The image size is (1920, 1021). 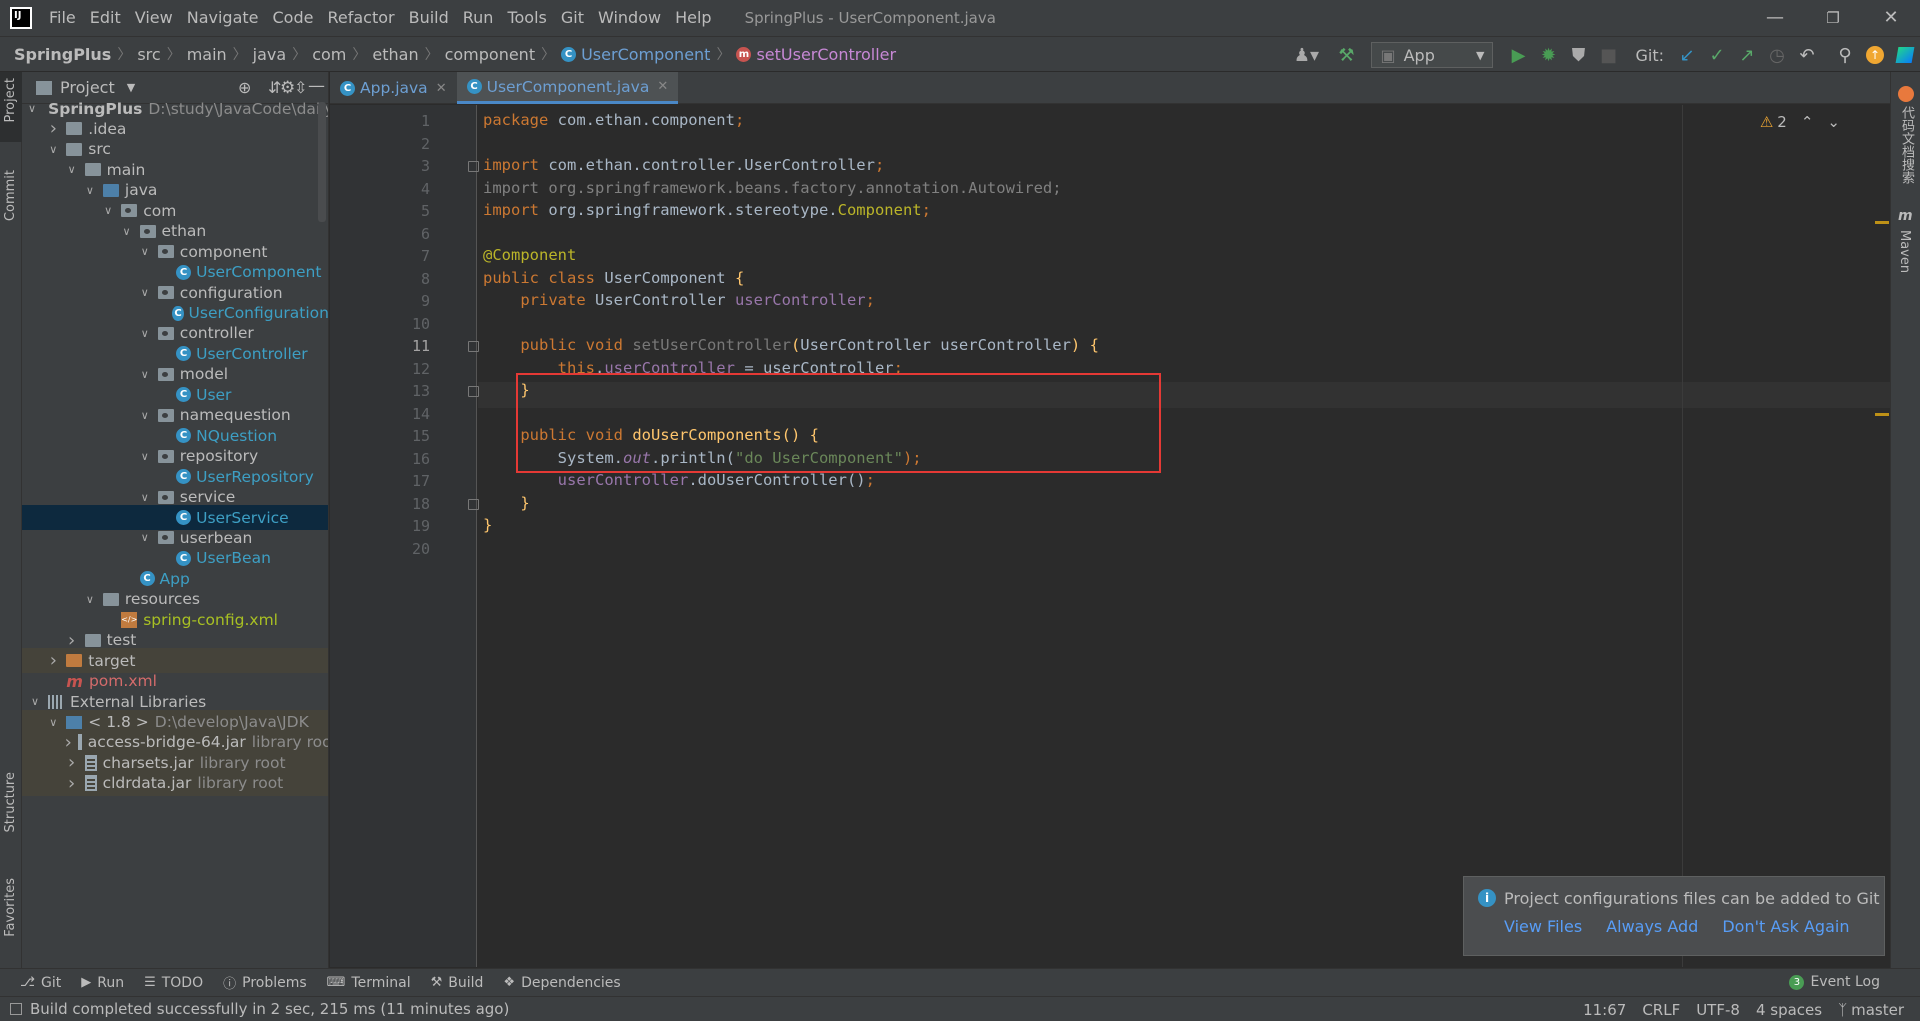 I want to click on tab-app-java: C App.java ✕, so click(x=393, y=88).